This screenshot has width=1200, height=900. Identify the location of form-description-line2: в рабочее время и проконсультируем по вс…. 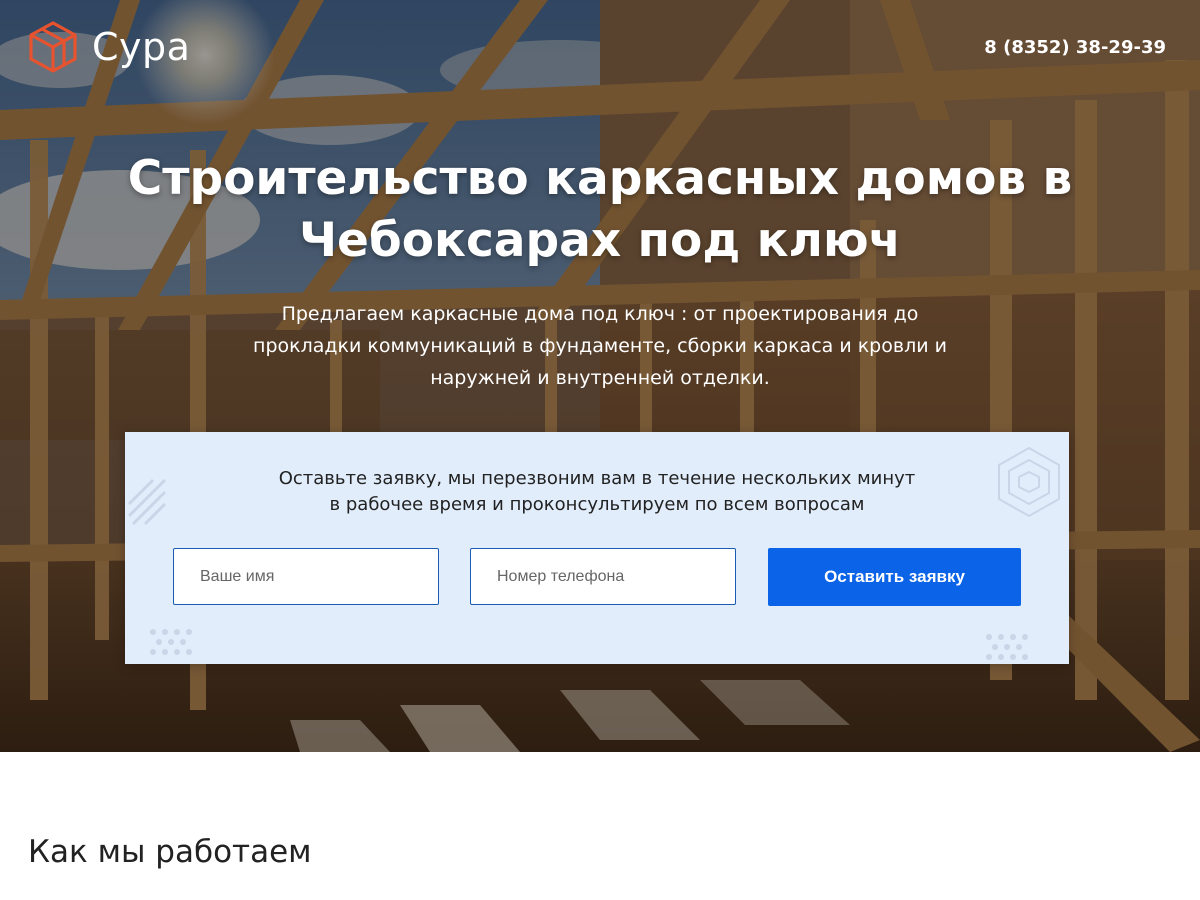
(597, 504).